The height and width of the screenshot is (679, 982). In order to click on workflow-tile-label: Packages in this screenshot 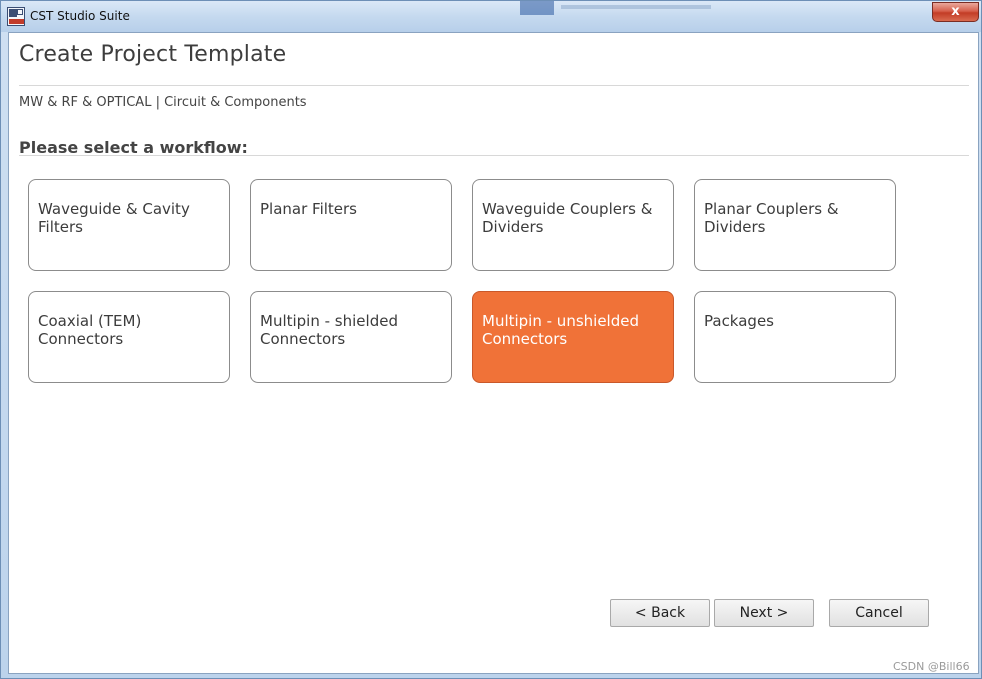, I will do `click(739, 321)`.